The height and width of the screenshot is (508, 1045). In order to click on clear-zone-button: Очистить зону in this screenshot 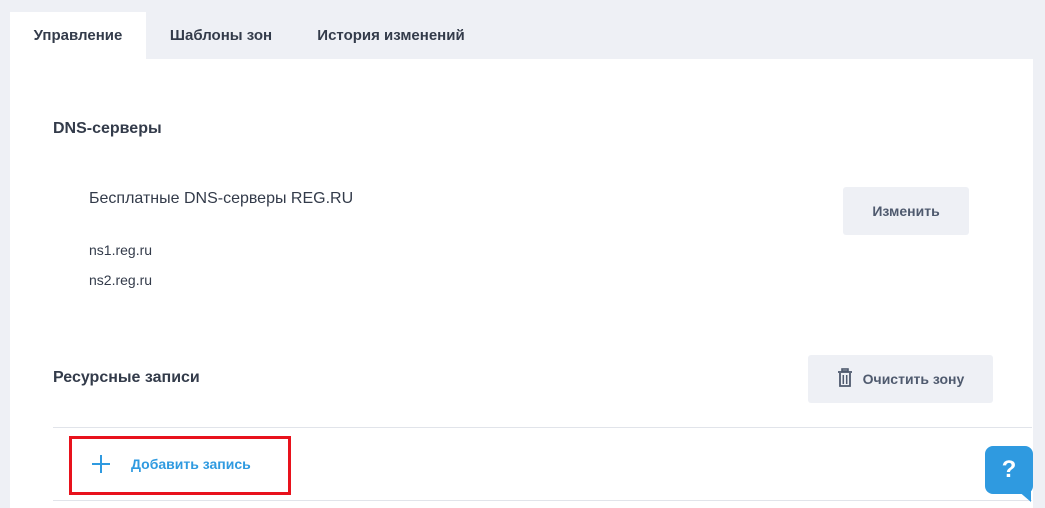, I will do `click(900, 379)`.